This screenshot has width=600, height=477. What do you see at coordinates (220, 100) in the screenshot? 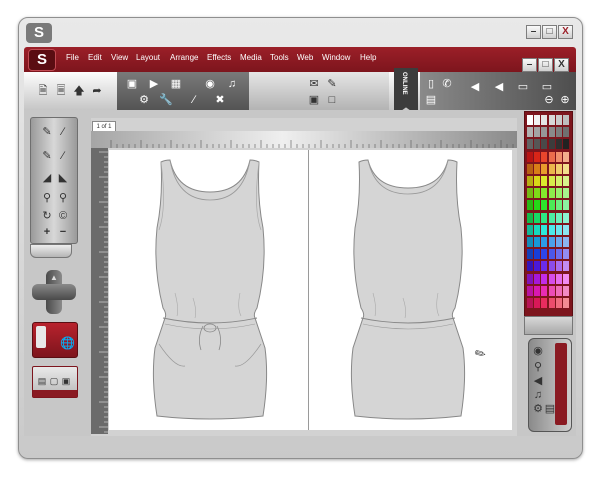
I see `tools-icon: ✖` at bounding box center [220, 100].